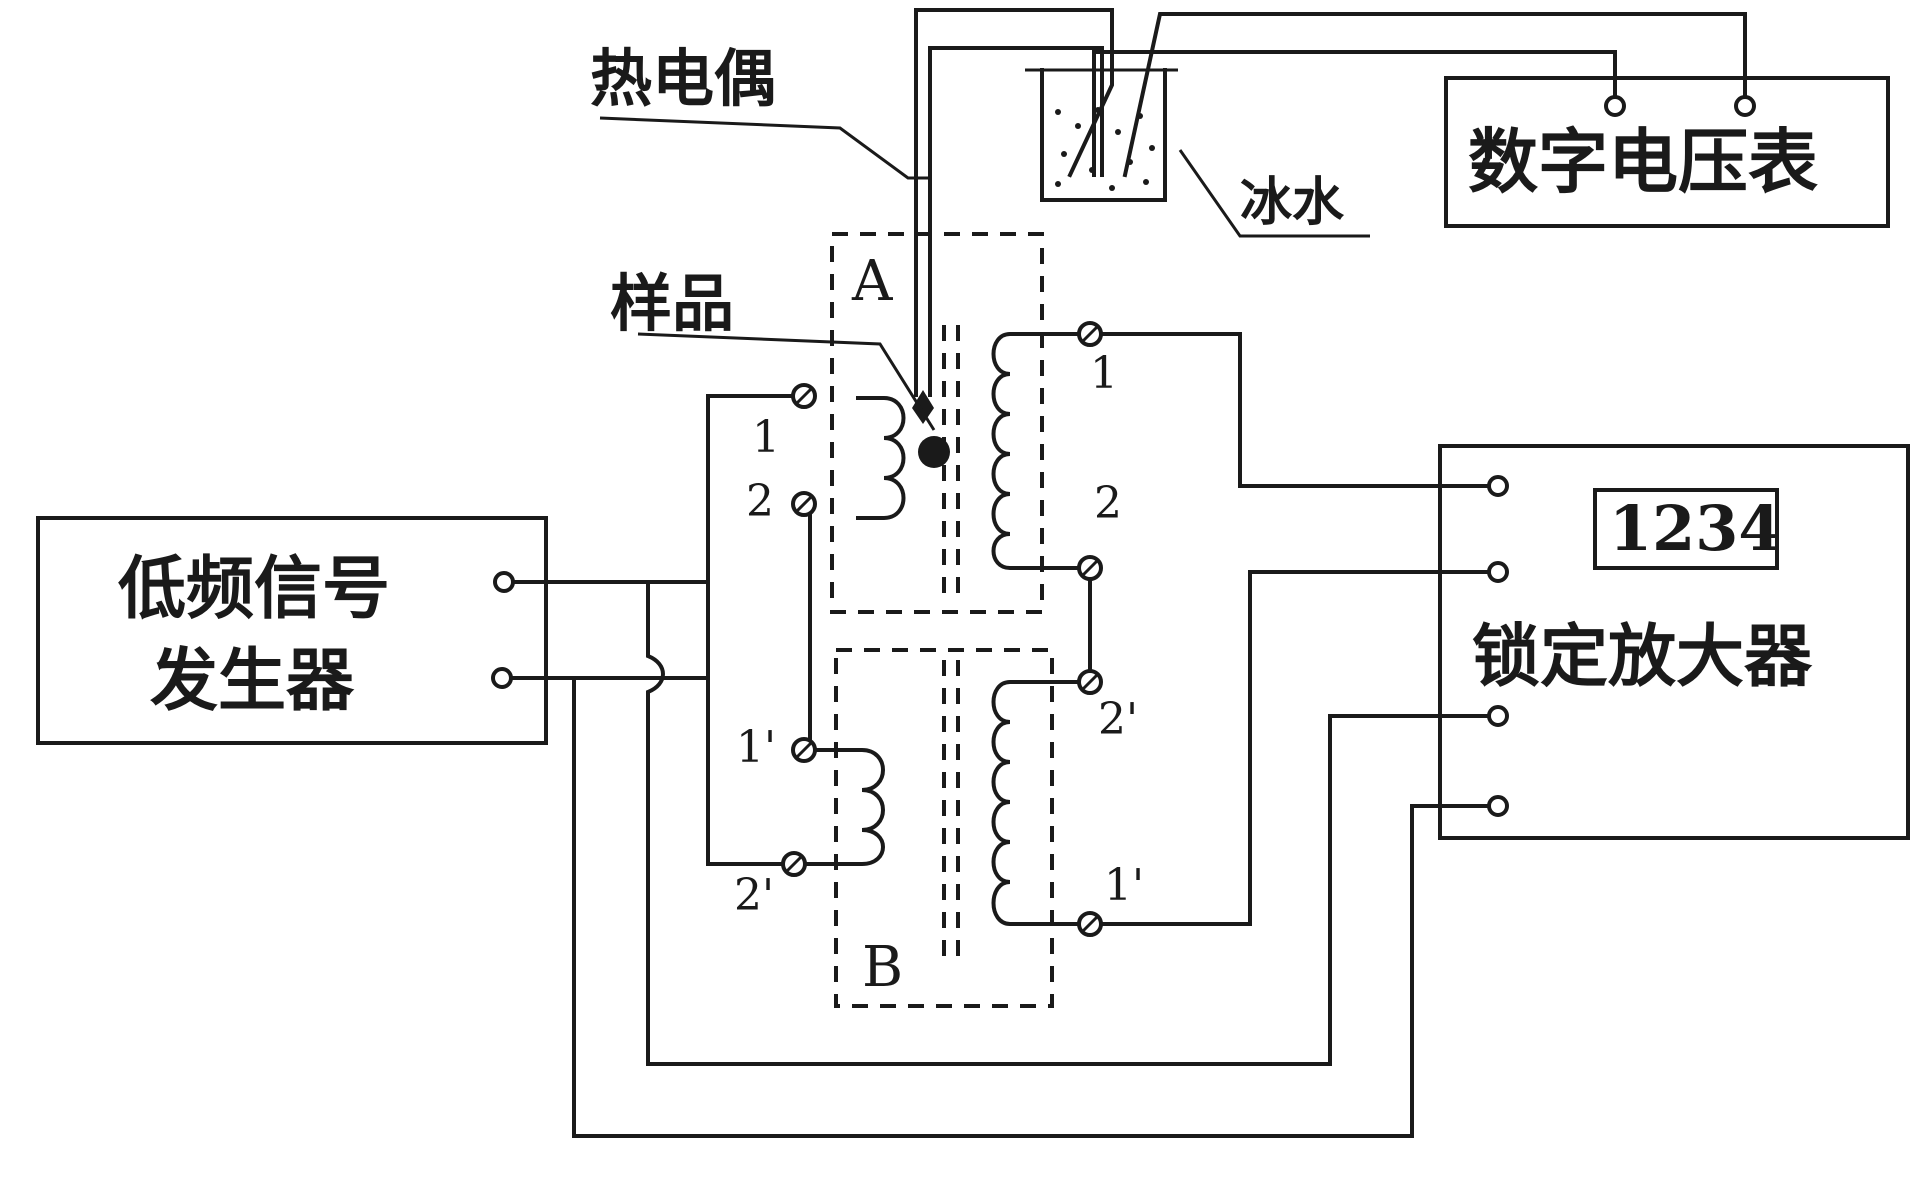 The image size is (1932, 1180). Describe the element at coordinates (1104, 373) in the screenshot. I see `label-a-secondary-1: 1` at that location.